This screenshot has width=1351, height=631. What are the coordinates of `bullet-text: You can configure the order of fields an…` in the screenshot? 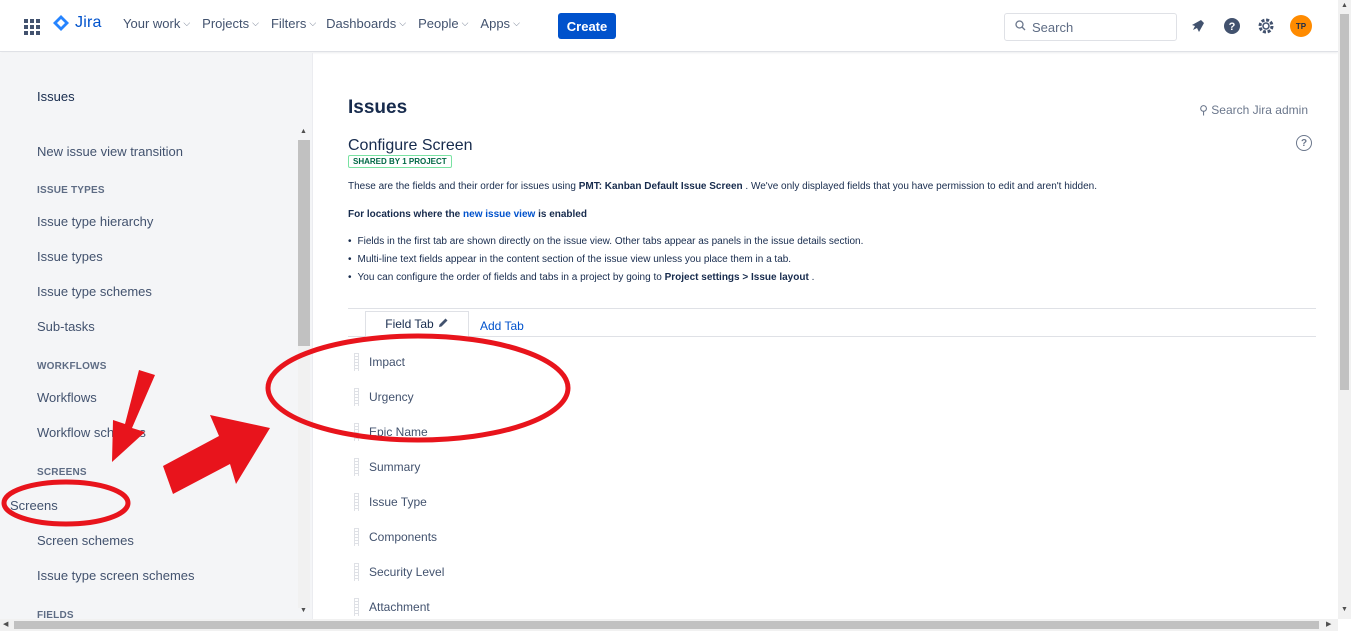 It's located at (511, 277).